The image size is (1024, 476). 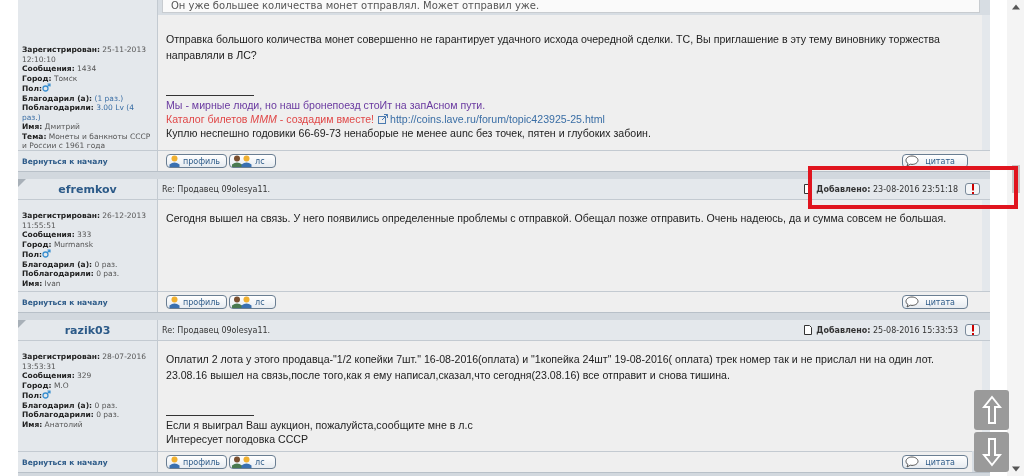 What do you see at coordinates (270, 119) in the screenshot?
I see `signature-text: Каталог билетов МММ - создадим вместе!` at bounding box center [270, 119].